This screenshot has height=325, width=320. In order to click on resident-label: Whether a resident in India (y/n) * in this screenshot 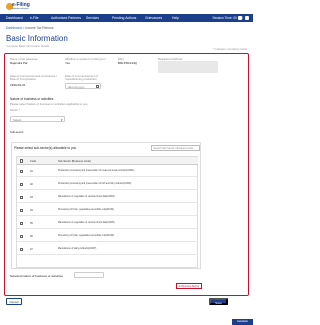, I will do `click(86, 59)`.